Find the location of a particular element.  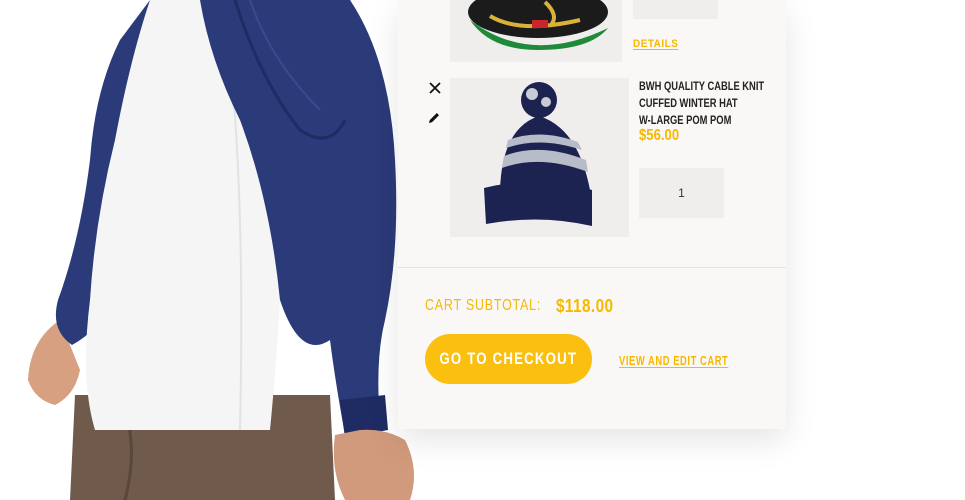

close-icon is located at coordinates (435, 88).